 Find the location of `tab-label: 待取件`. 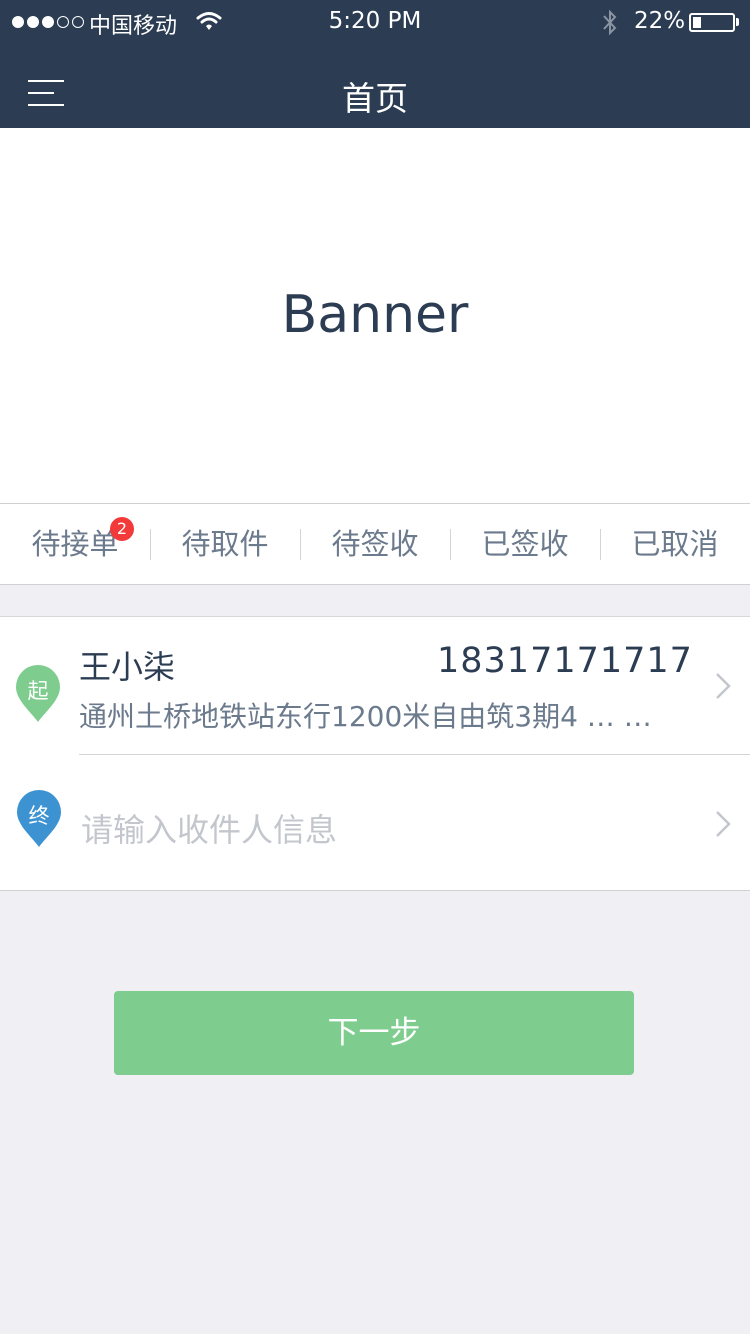

tab-label: 待取件 is located at coordinates (225, 544).